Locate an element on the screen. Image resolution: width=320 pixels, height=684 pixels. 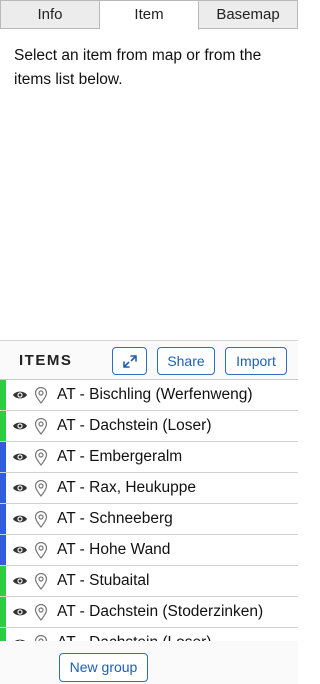
list-item-label: AT - Schneeberg is located at coordinates (115, 518).